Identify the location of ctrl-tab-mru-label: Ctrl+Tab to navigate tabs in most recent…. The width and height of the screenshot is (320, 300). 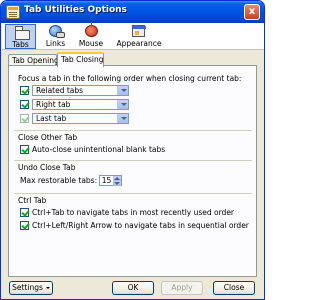
(133, 212).